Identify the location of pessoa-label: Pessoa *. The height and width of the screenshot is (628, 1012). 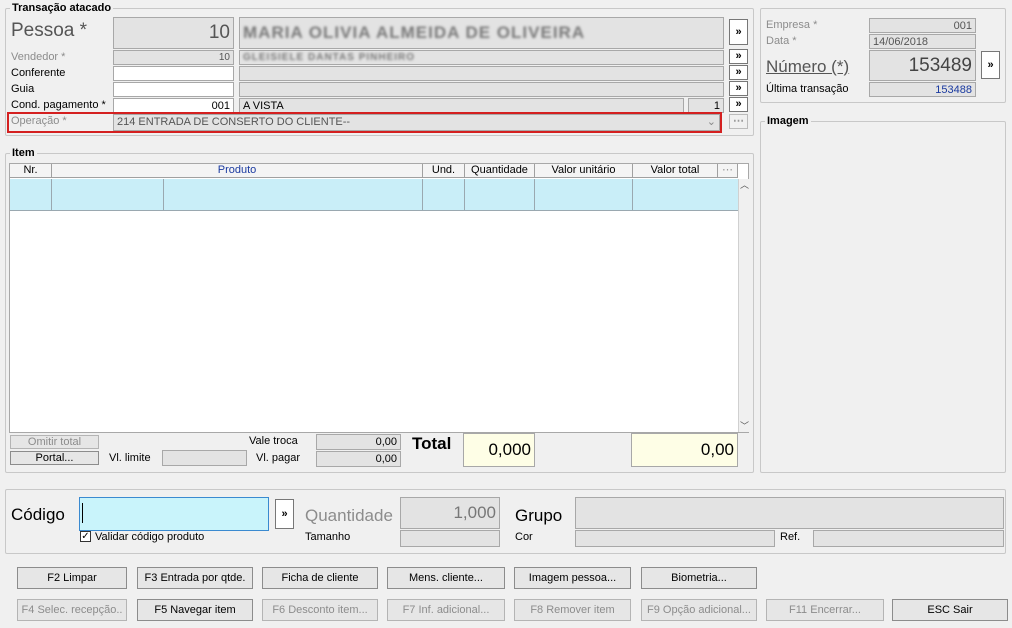
(49, 30).